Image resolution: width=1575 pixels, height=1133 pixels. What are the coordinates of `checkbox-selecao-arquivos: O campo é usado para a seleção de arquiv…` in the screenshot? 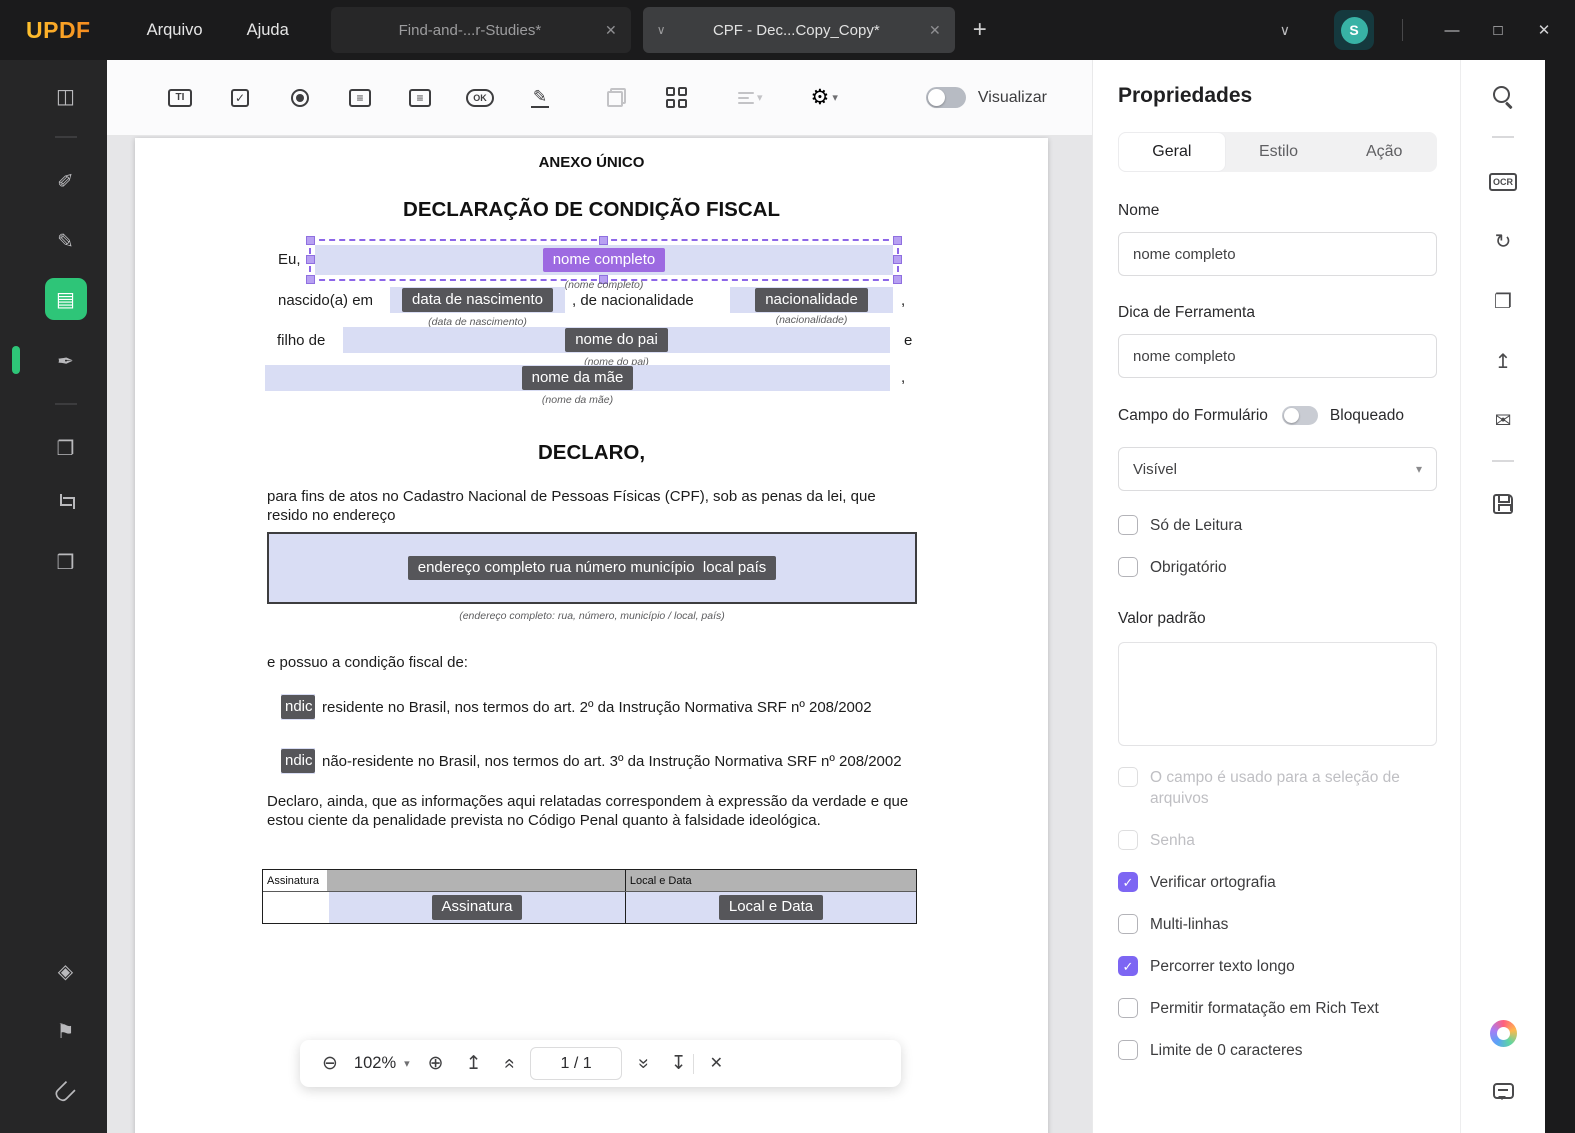 It's located at (1277, 788).